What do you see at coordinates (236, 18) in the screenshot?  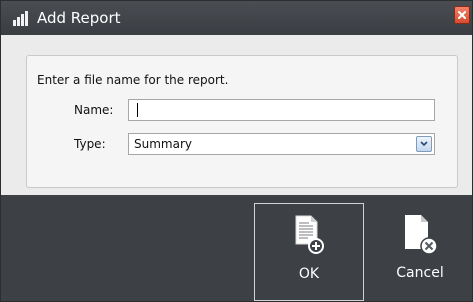 I see `title-bar: Add Report` at bounding box center [236, 18].